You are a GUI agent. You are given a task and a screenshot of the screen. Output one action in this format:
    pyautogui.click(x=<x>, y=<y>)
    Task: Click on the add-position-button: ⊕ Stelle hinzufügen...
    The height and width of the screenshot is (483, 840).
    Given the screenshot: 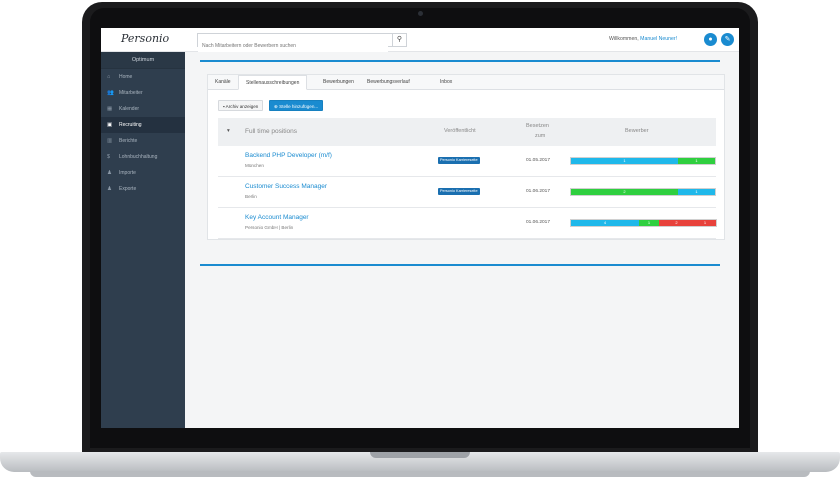 What is the action you would take?
    pyautogui.click(x=296, y=105)
    